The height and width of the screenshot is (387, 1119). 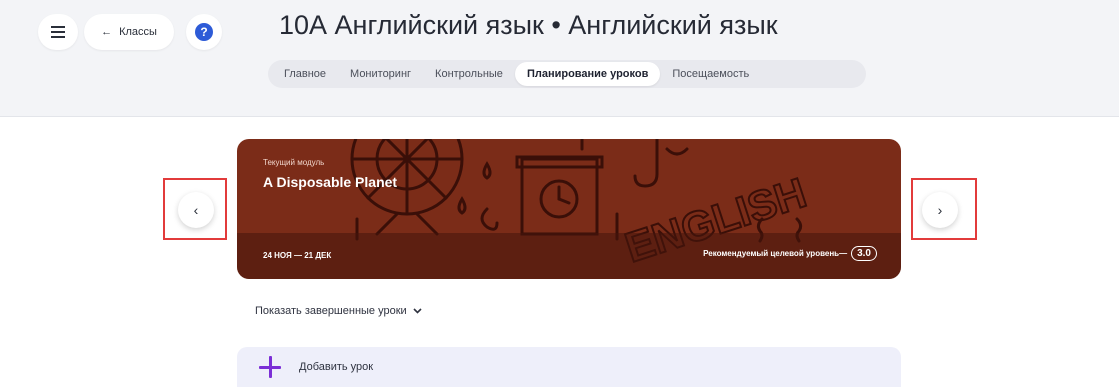 I want to click on plus-icon, so click(x=270, y=367).